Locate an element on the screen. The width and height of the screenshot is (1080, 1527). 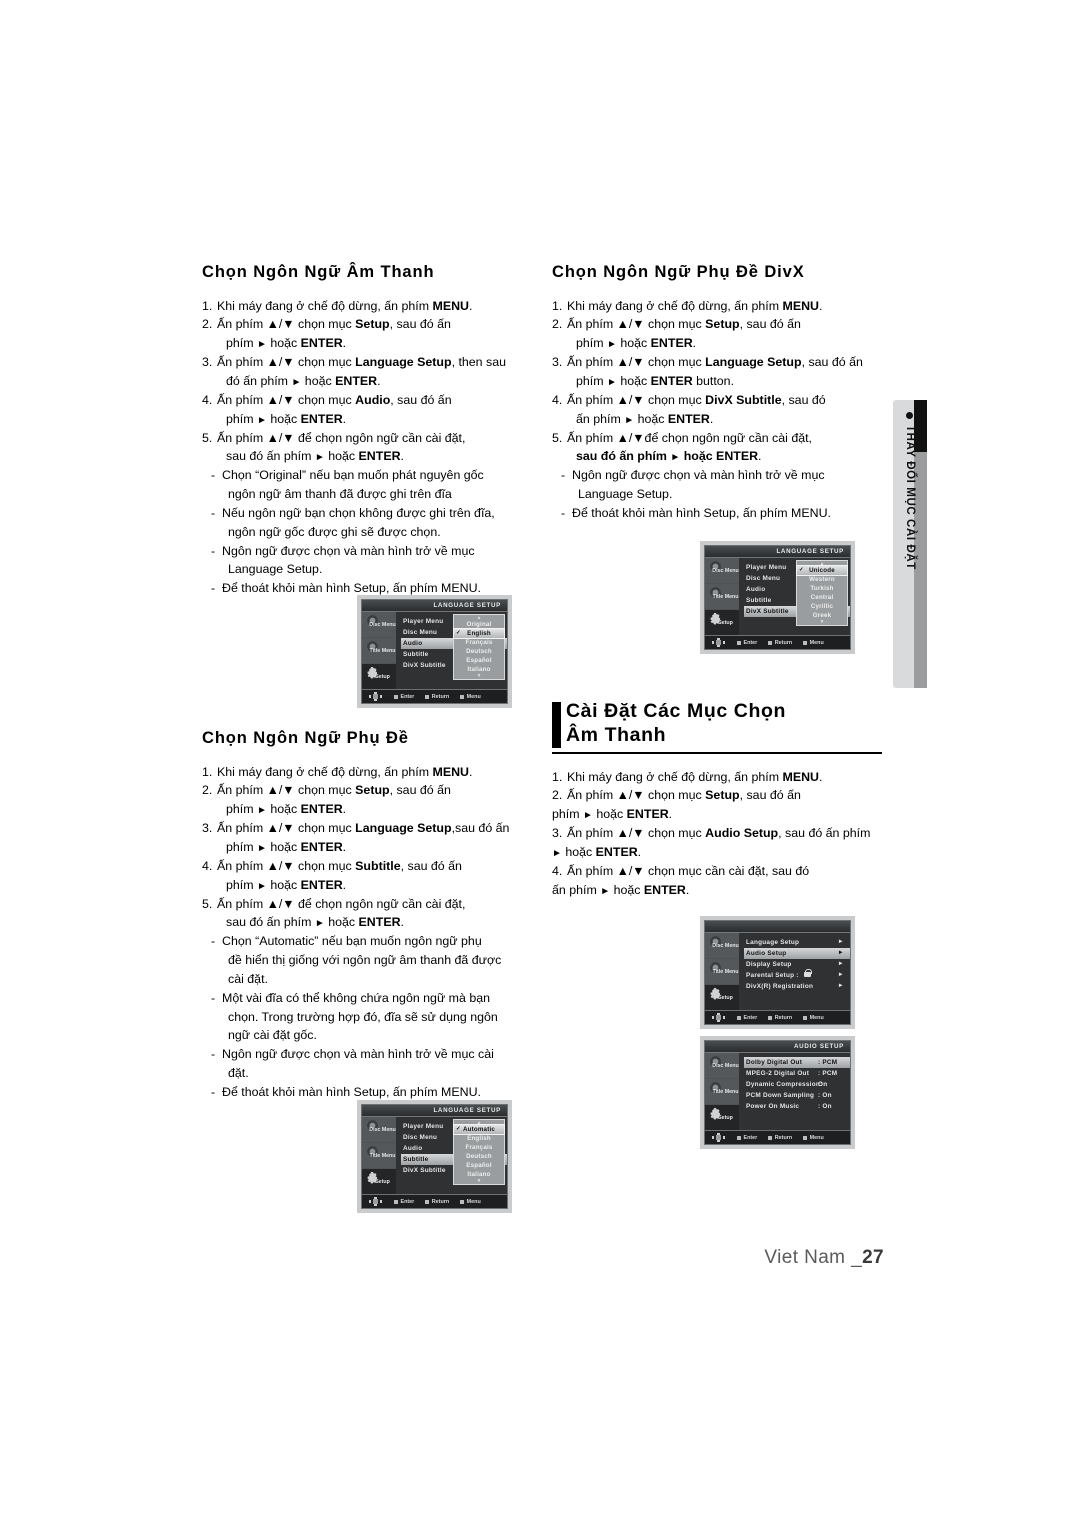
osd-option: Central is located at coordinates (822, 597).